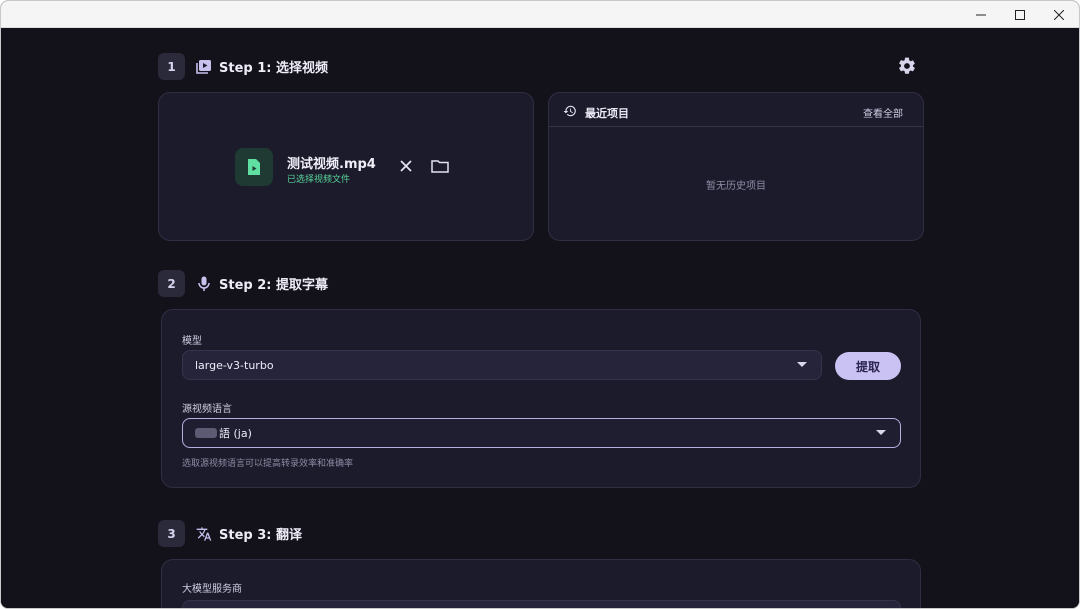  I want to click on open-folder-button, so click(440, 166).